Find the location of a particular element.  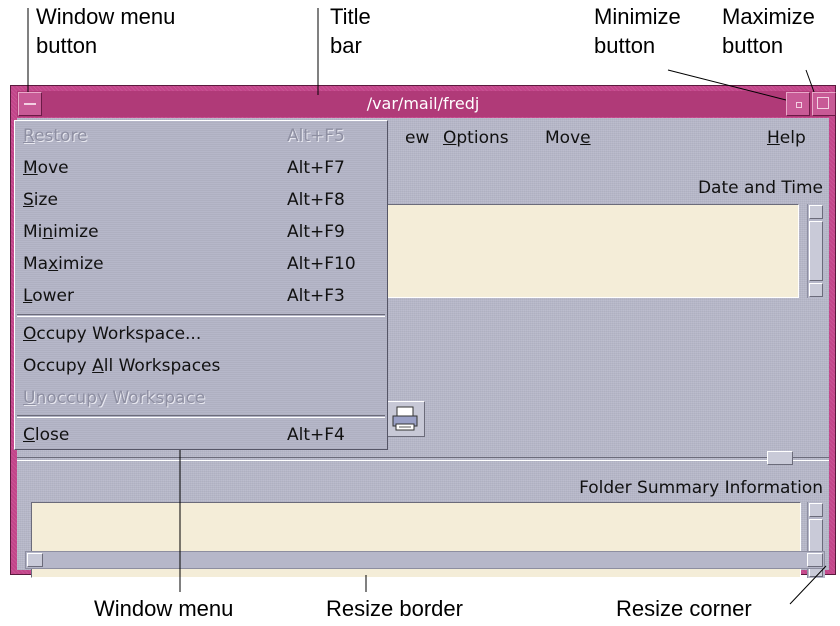

menu-item-lower: Lower Alt+F3 is located at coordinates (201, 296).